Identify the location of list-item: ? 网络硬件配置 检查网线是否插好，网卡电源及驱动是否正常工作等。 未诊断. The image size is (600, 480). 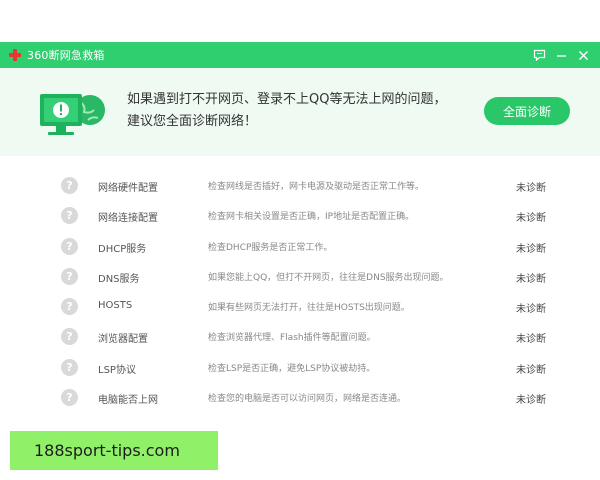
(300, 186).